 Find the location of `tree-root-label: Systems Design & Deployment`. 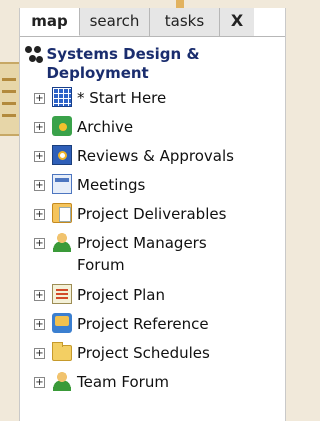

tree-root-label: Systems Design & Deployment is located at coordinates (123, 63).